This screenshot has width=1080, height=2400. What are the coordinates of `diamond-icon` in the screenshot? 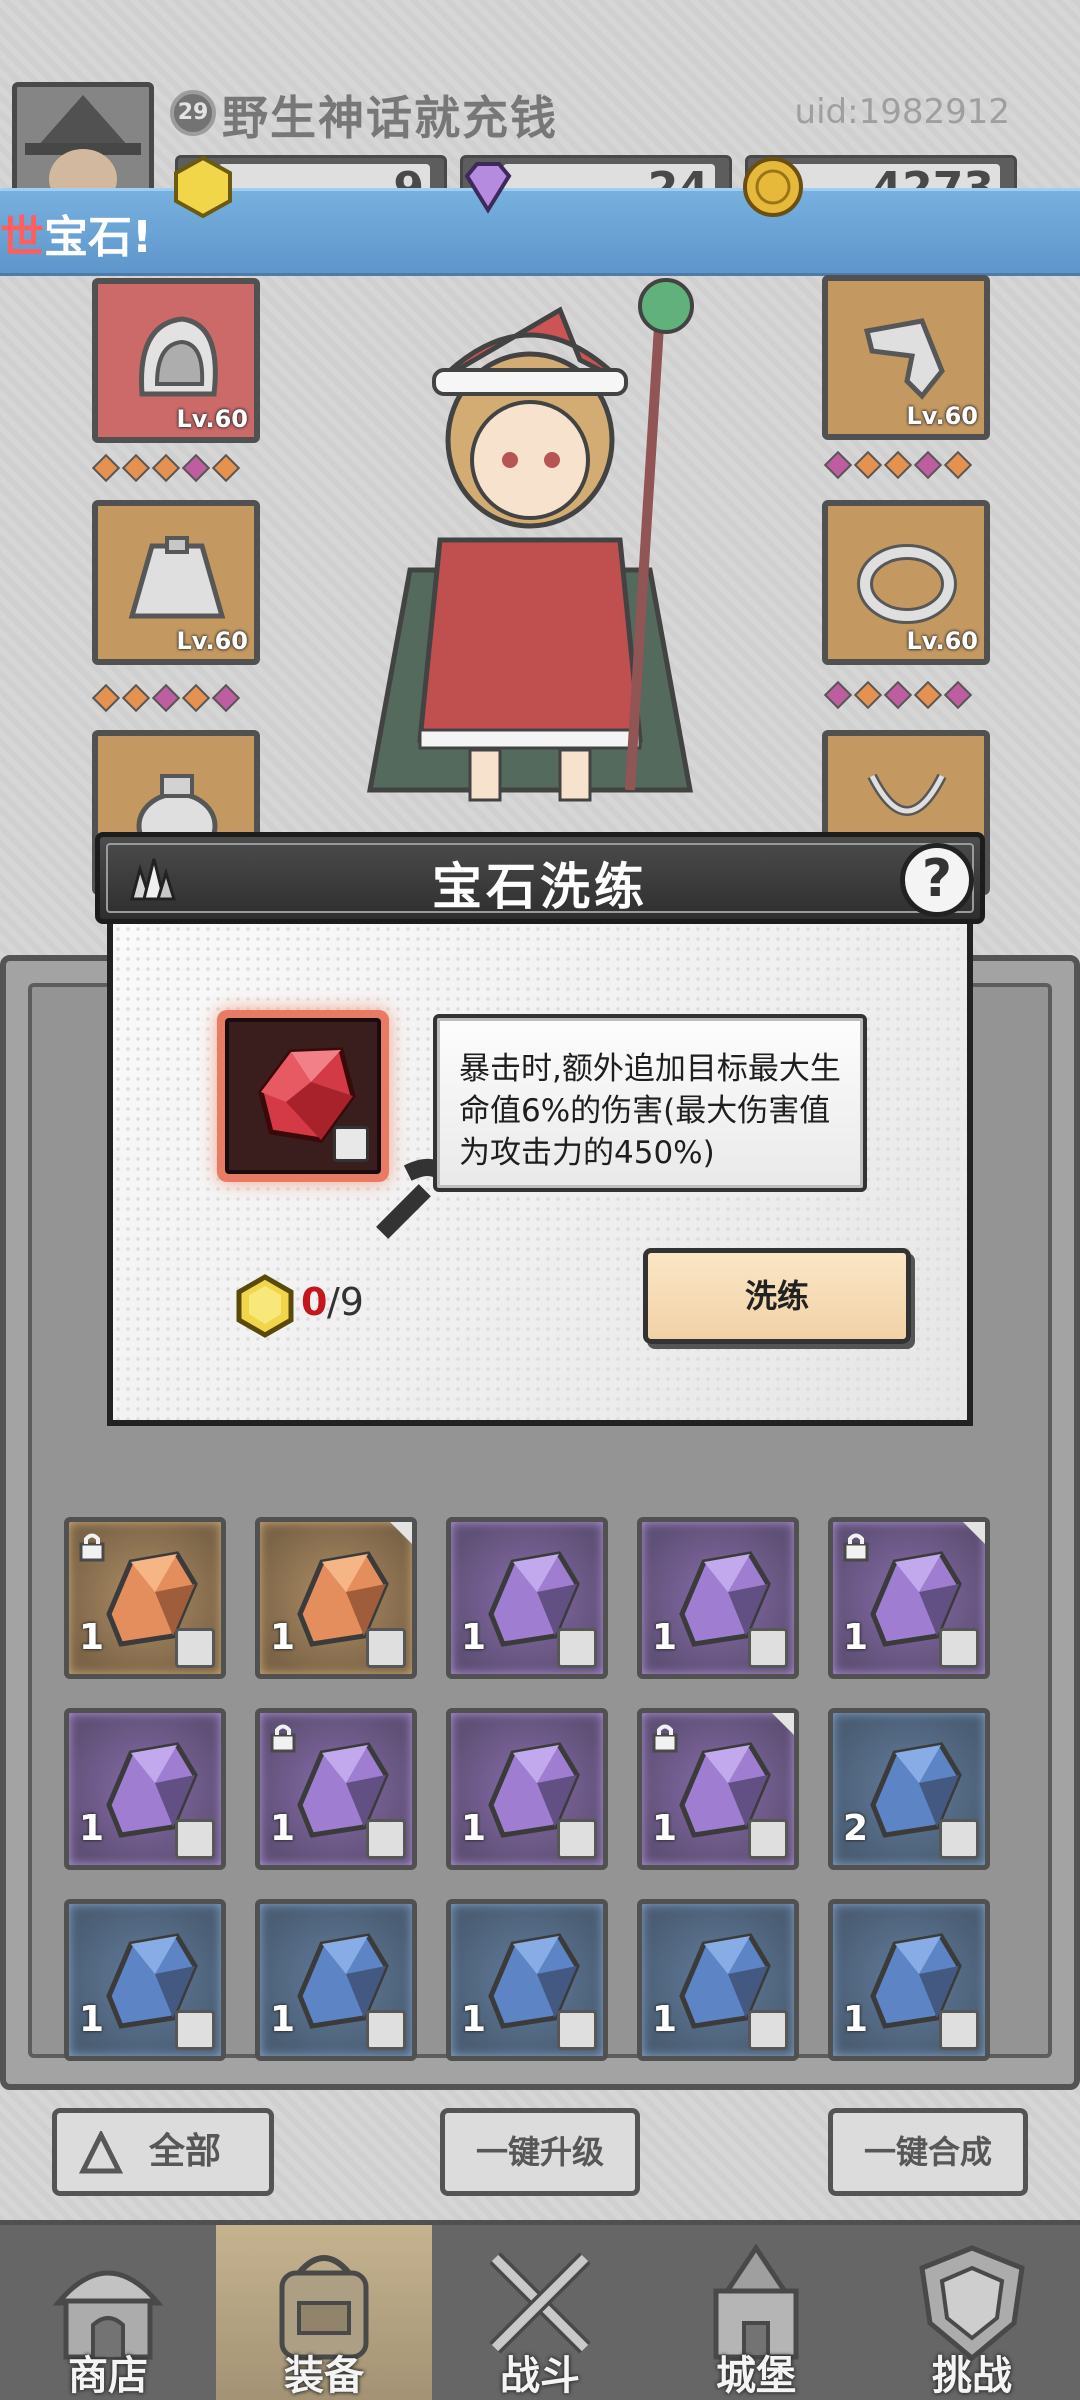 It's located at (488, 188).